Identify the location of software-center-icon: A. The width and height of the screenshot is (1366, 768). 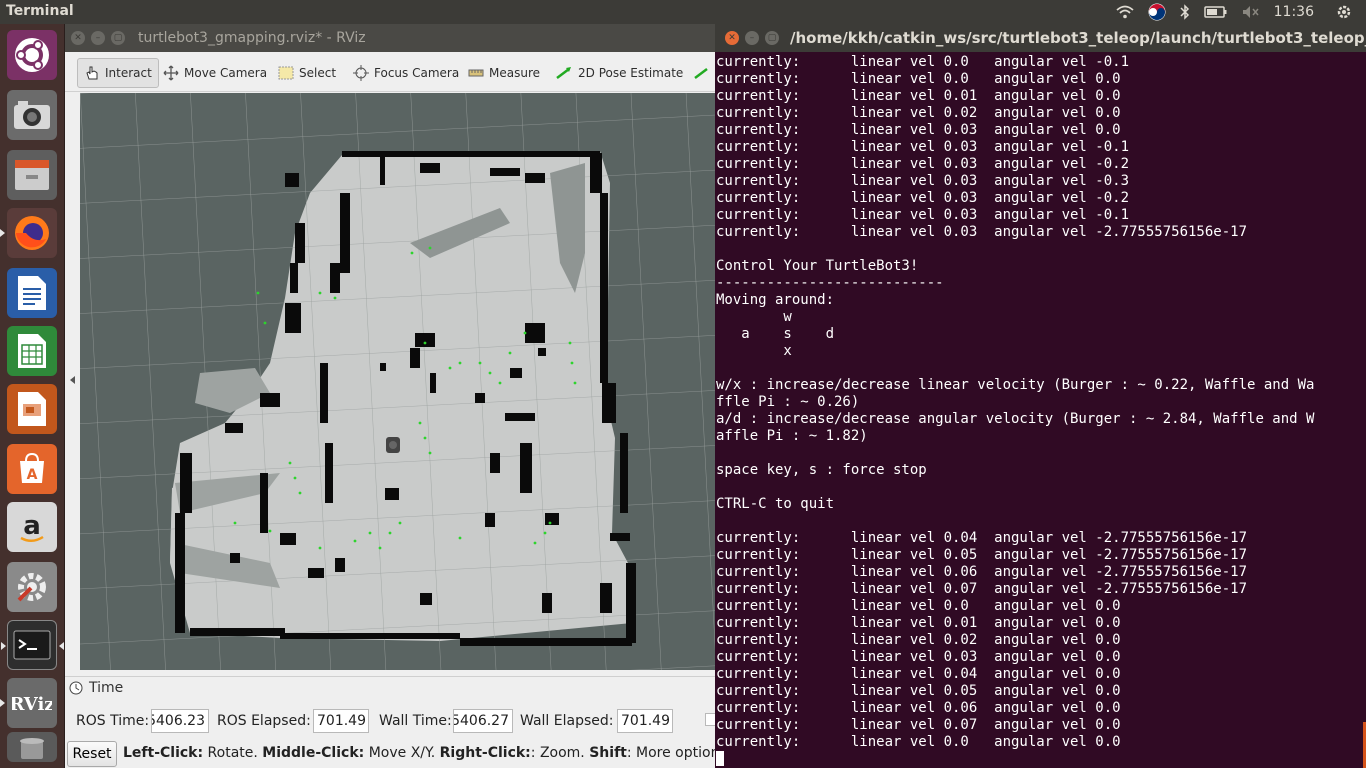
(32, 469).